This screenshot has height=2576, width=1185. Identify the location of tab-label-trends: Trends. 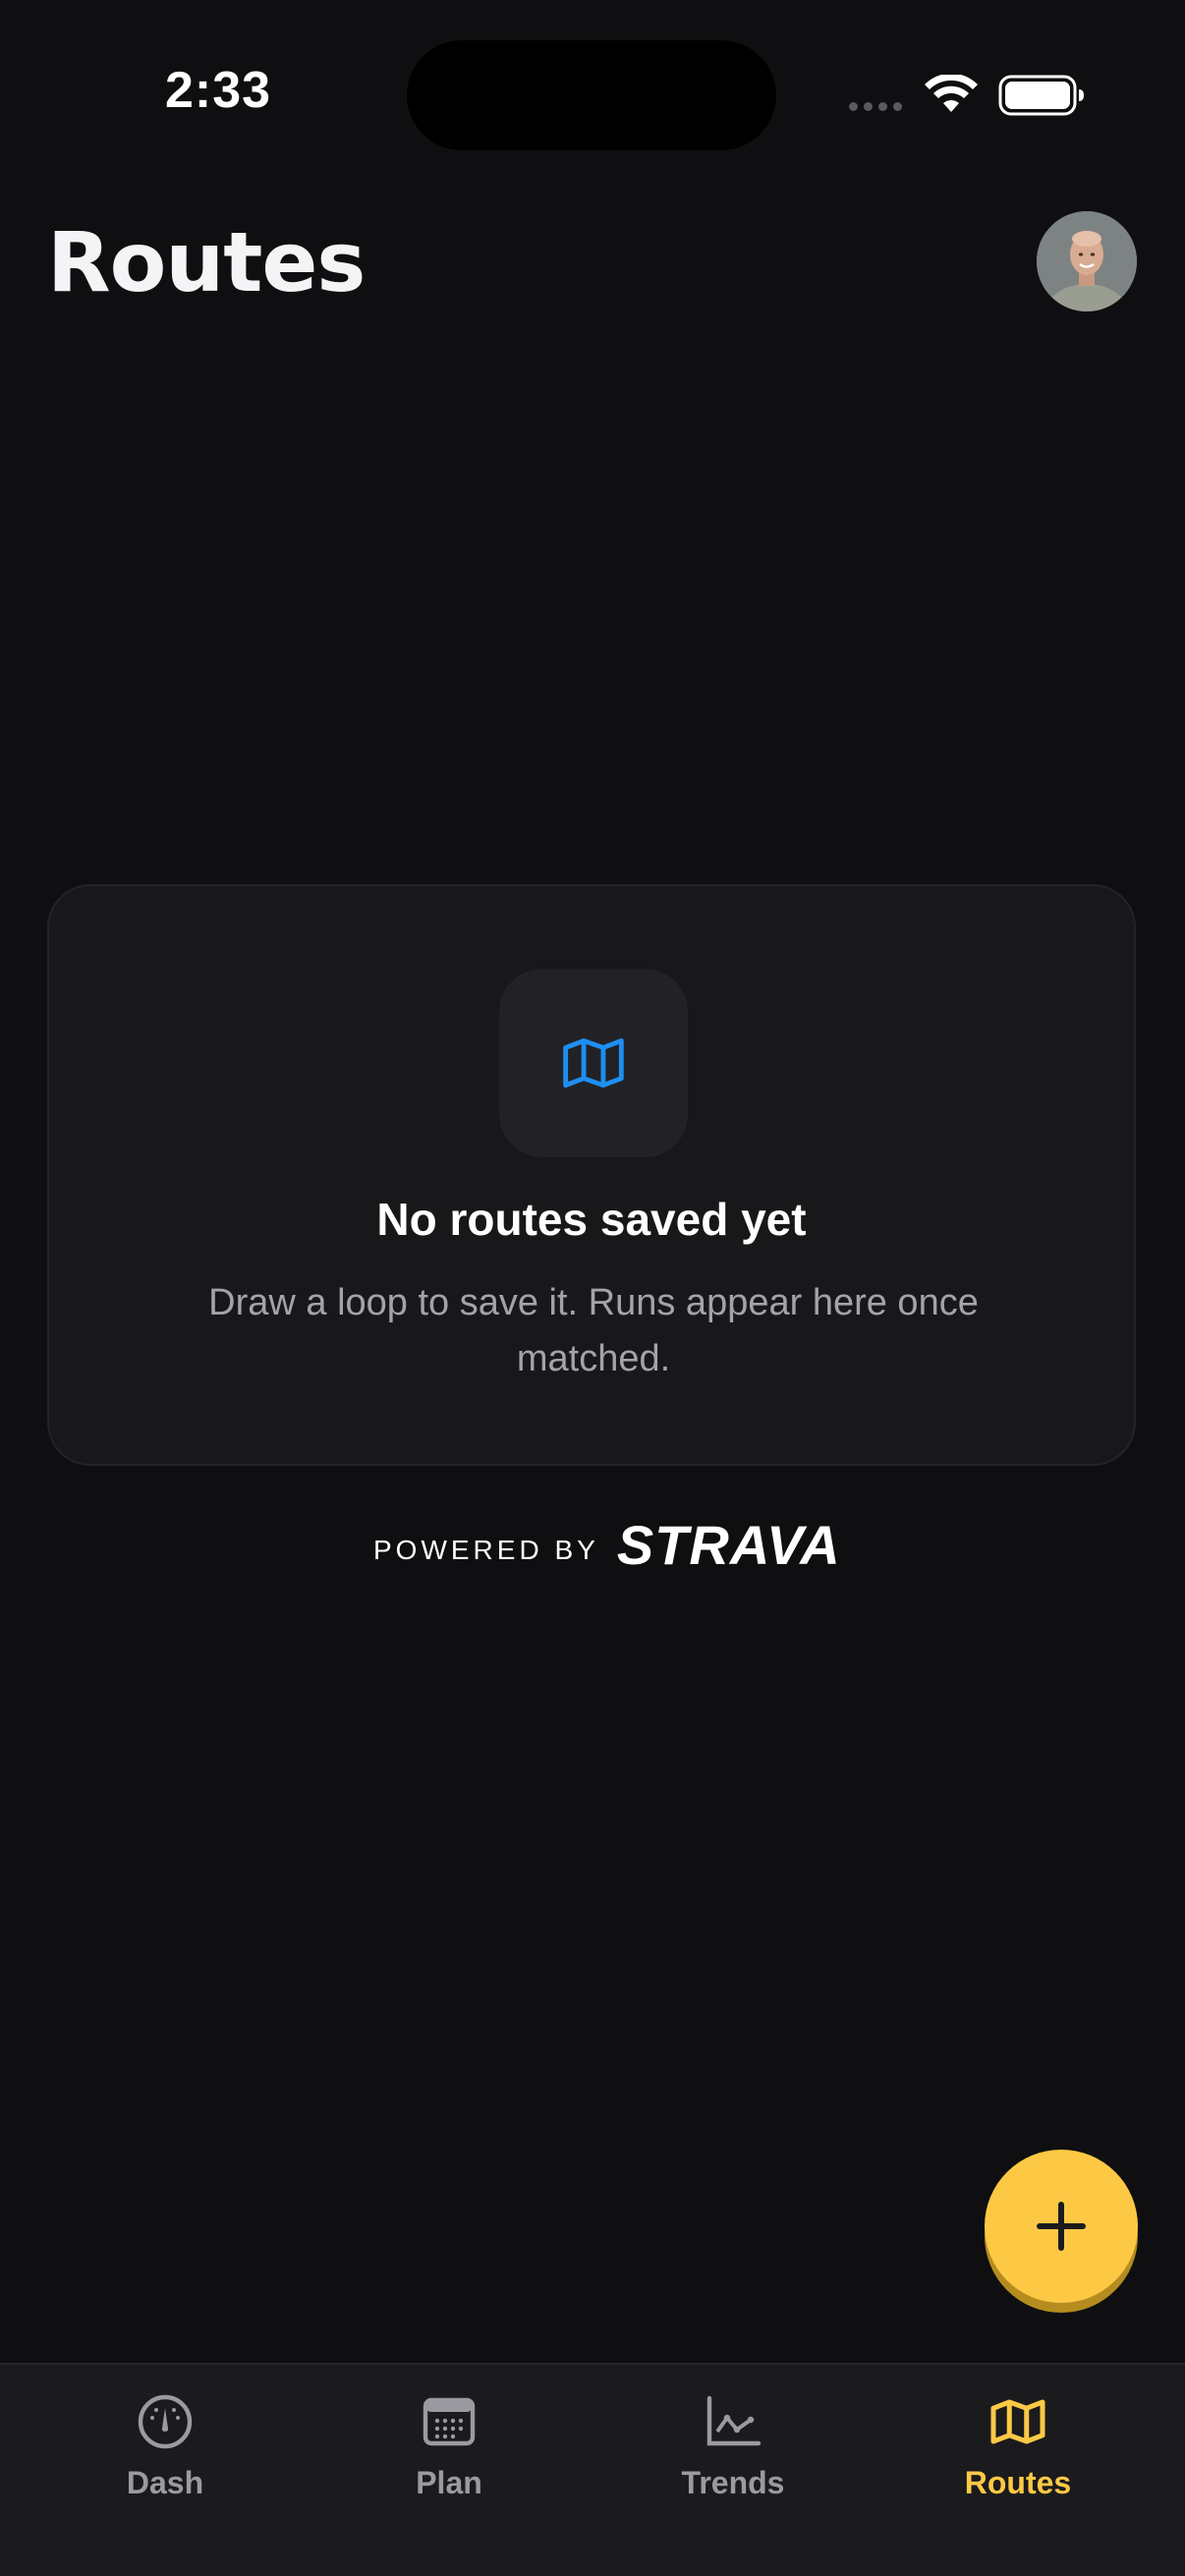
(733, 2482).